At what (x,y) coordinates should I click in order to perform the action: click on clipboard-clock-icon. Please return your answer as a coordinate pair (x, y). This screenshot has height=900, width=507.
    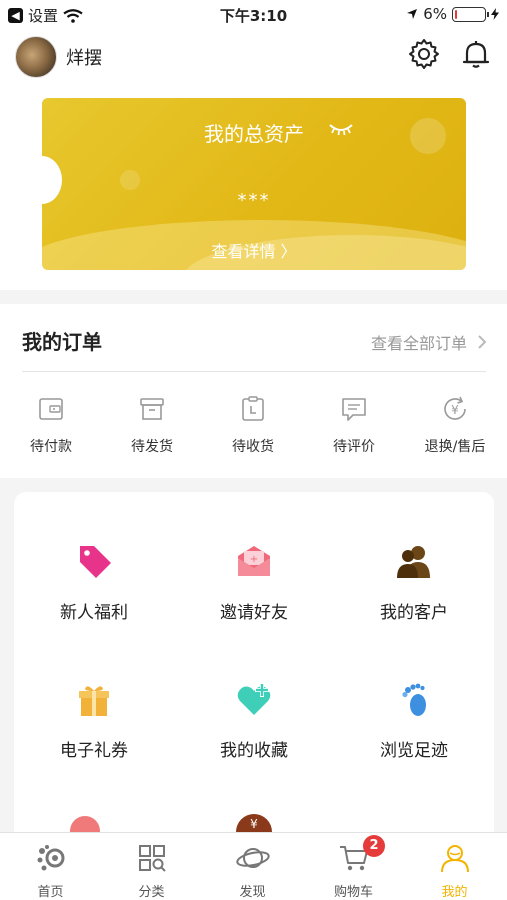
    Looking at the image, I should click on (253, 408).